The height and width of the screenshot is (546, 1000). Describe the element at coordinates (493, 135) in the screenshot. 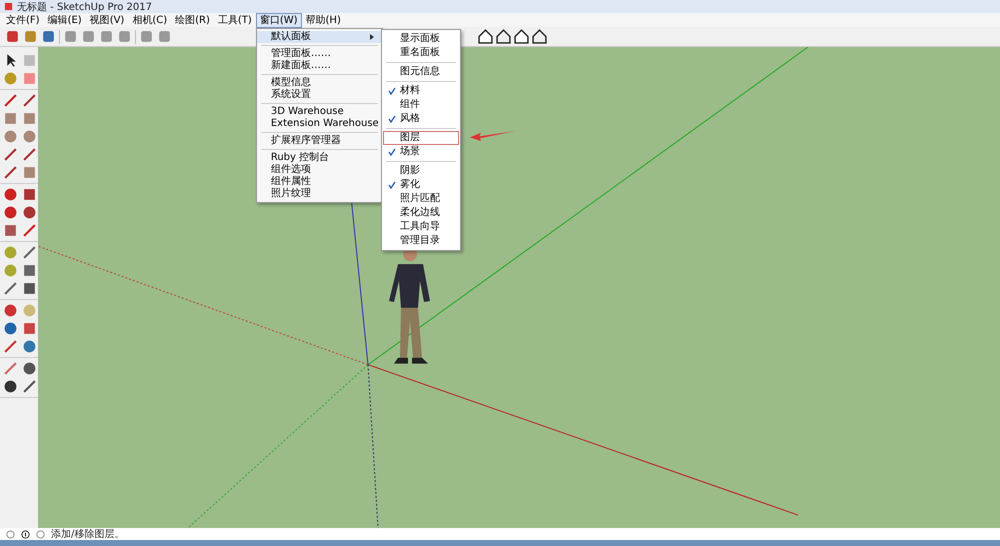

I see `annotation-arrow-icon` at that location.